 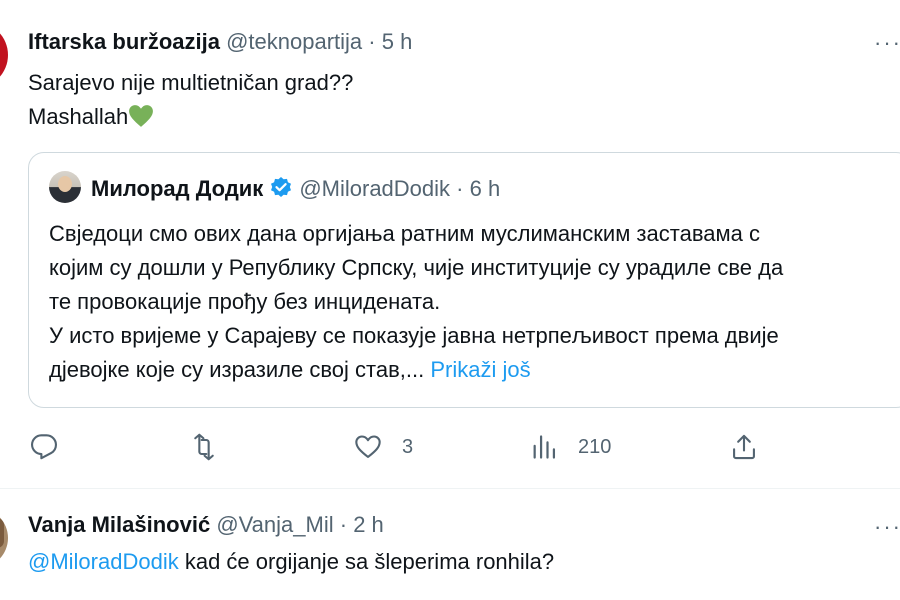 I want to click on retweet-button, so click(x=214, y=447).